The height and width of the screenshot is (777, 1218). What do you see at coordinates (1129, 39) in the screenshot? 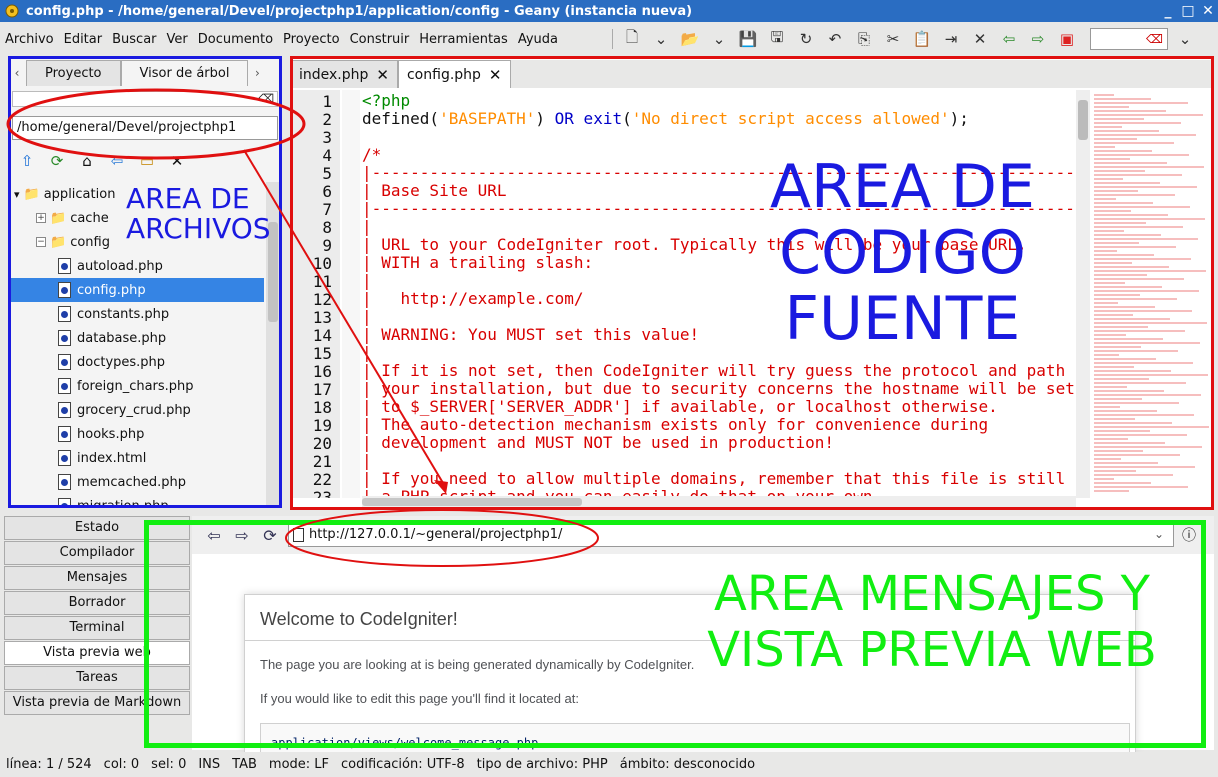
I see `toolbar-search-input: ⌫` at bounding box center [1129, 39].